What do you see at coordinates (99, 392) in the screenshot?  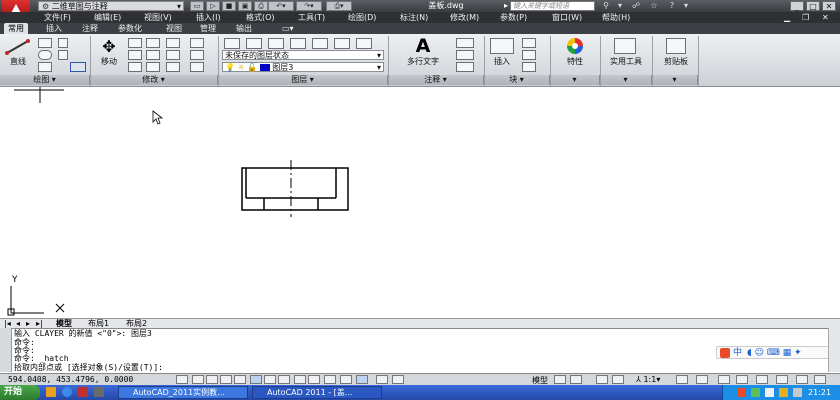 I see `show-desktop-icon` at bounding box center [99, 392].